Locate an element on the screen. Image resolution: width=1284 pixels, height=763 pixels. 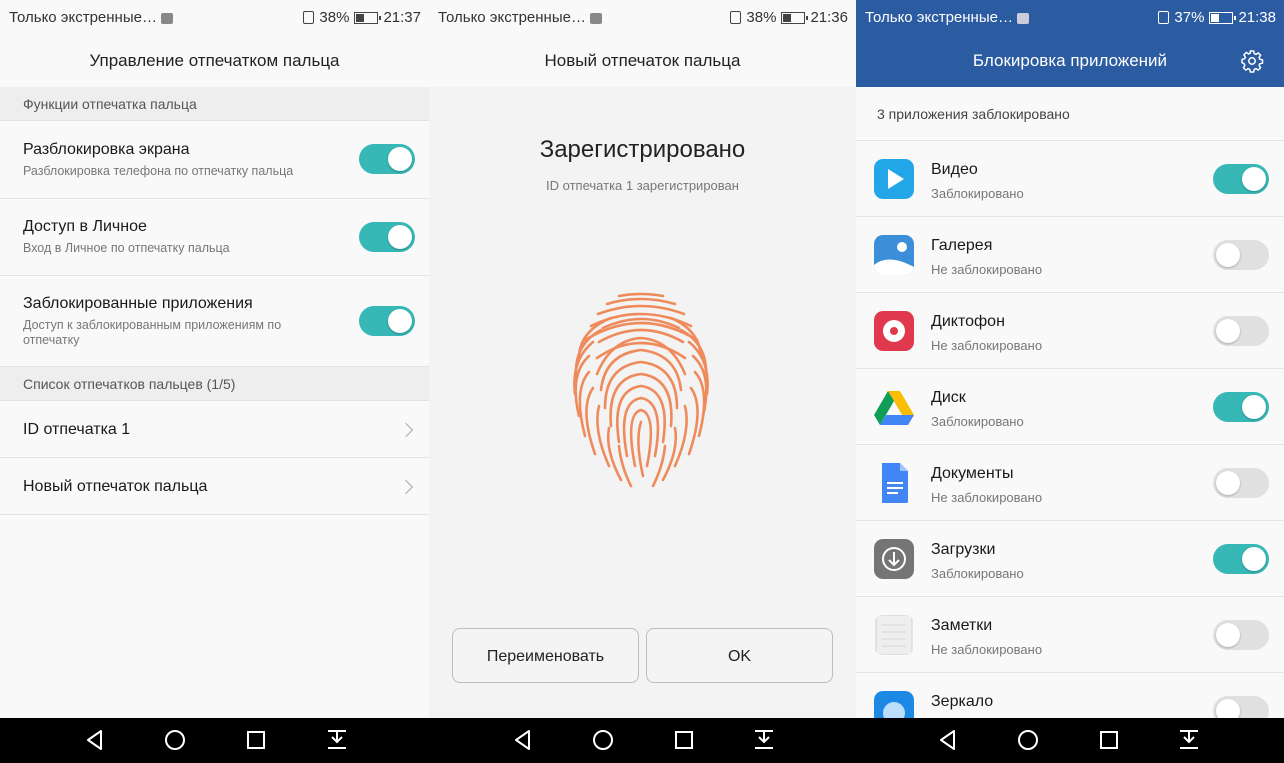
app-row-gallery: Галерея Не заблокировано is located at coordinates (1070, 255).